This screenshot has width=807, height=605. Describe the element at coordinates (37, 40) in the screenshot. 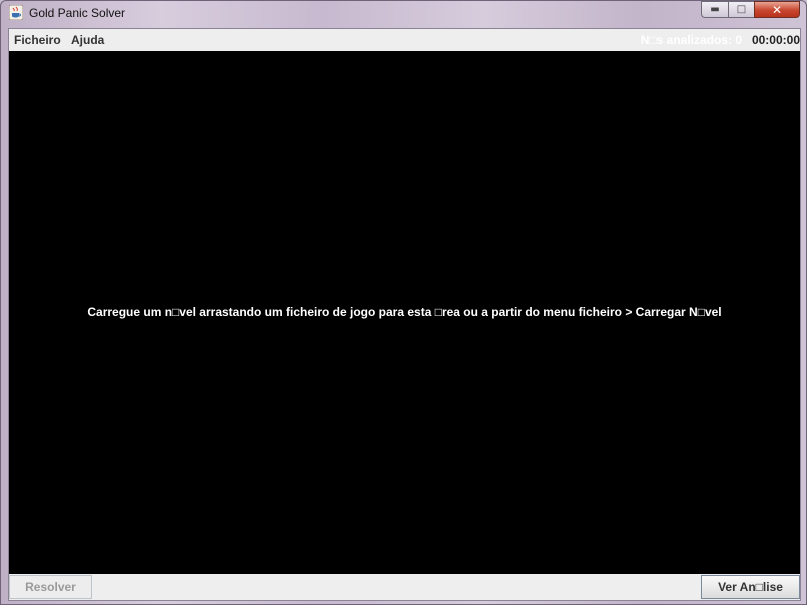

I see `menu-ficheiro: Ficheiro` at that location.